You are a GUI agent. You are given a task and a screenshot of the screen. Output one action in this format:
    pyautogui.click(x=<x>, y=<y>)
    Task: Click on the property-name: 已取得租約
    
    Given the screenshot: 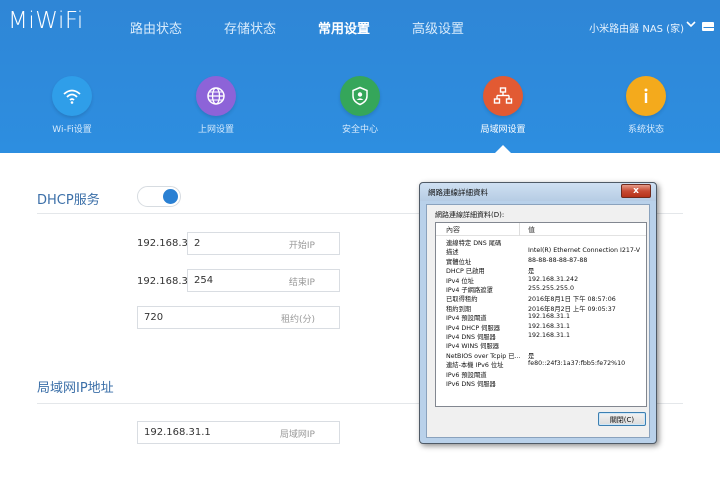 What is the action you would take?
    pyautogui.click(x=462, y=300)
    